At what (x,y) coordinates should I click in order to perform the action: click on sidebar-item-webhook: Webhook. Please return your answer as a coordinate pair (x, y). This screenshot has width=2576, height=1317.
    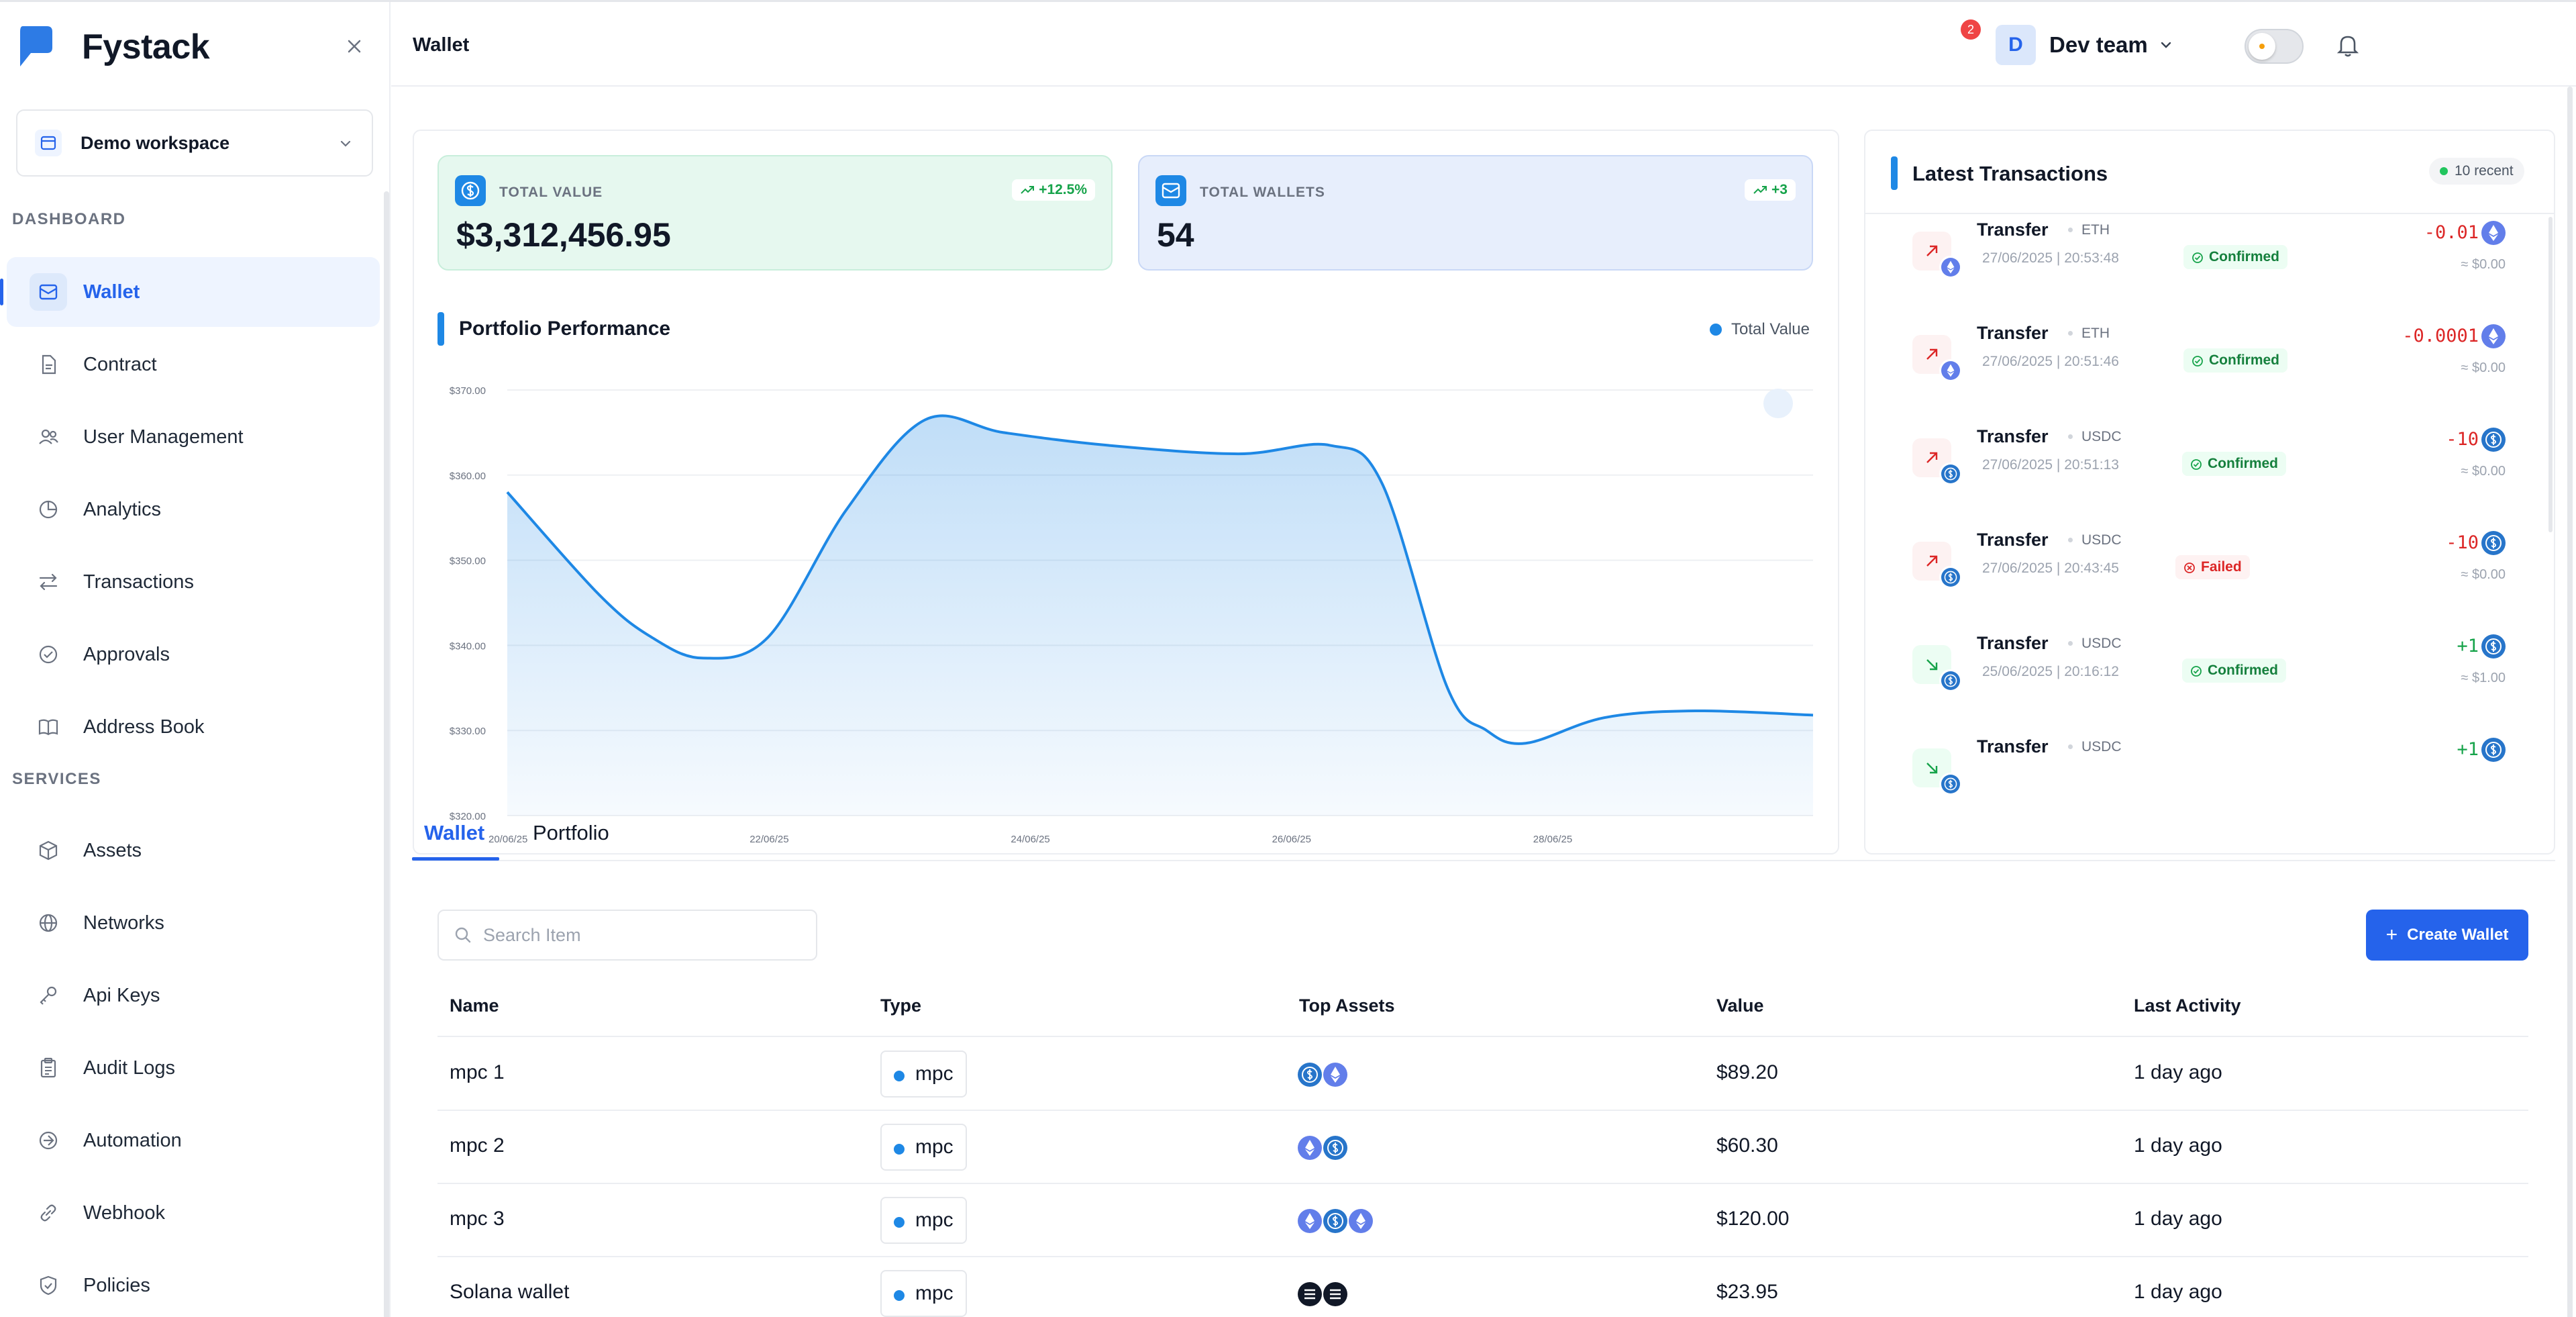
    Looking at the image, I should click on (193, 1213).